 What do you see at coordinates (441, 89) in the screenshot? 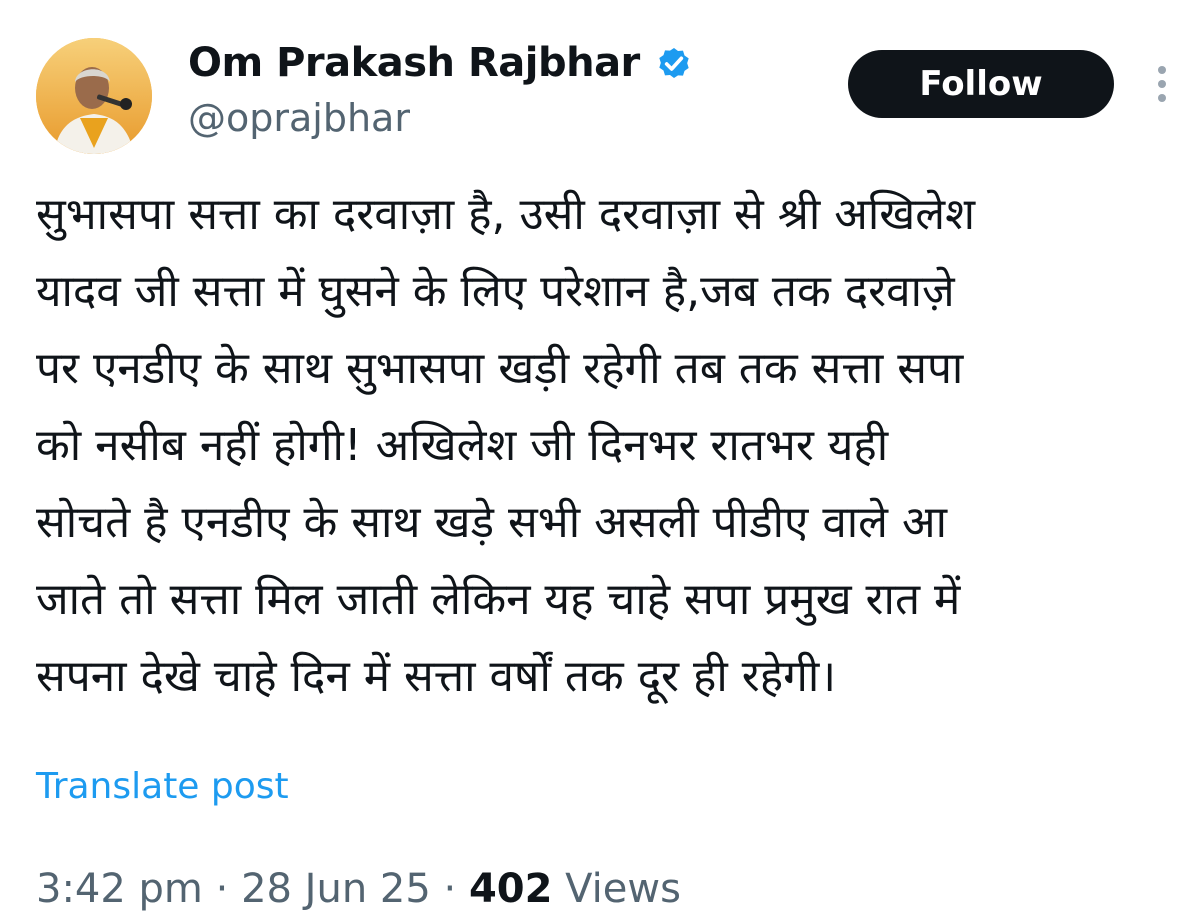
I see `user-identity: Om Prakash Rajbhar @oprajbhar` at bounding box center [441, 89].